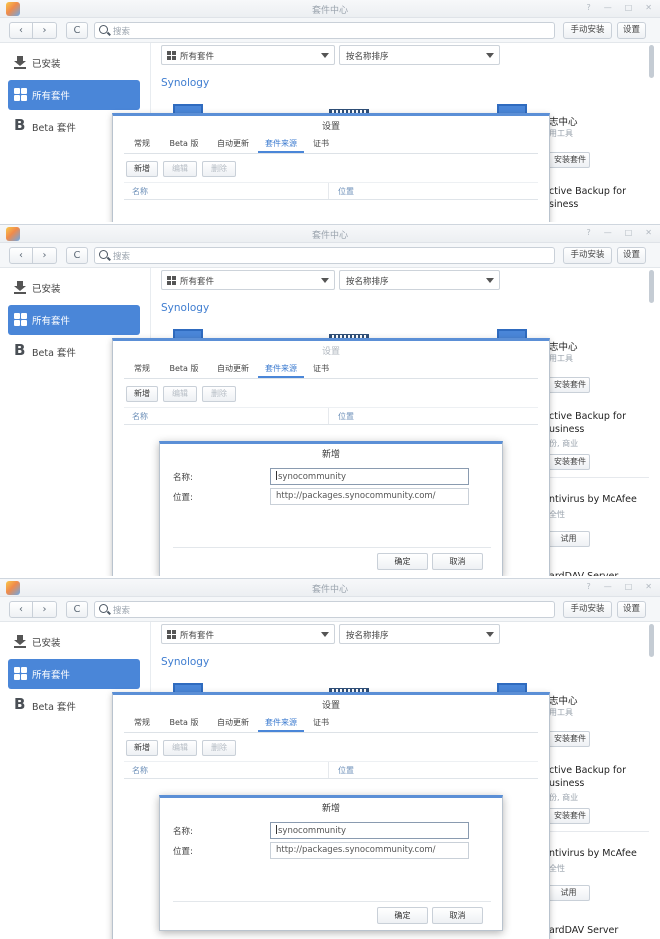  I want to click on chevron-down-icon, so click(490, 280).